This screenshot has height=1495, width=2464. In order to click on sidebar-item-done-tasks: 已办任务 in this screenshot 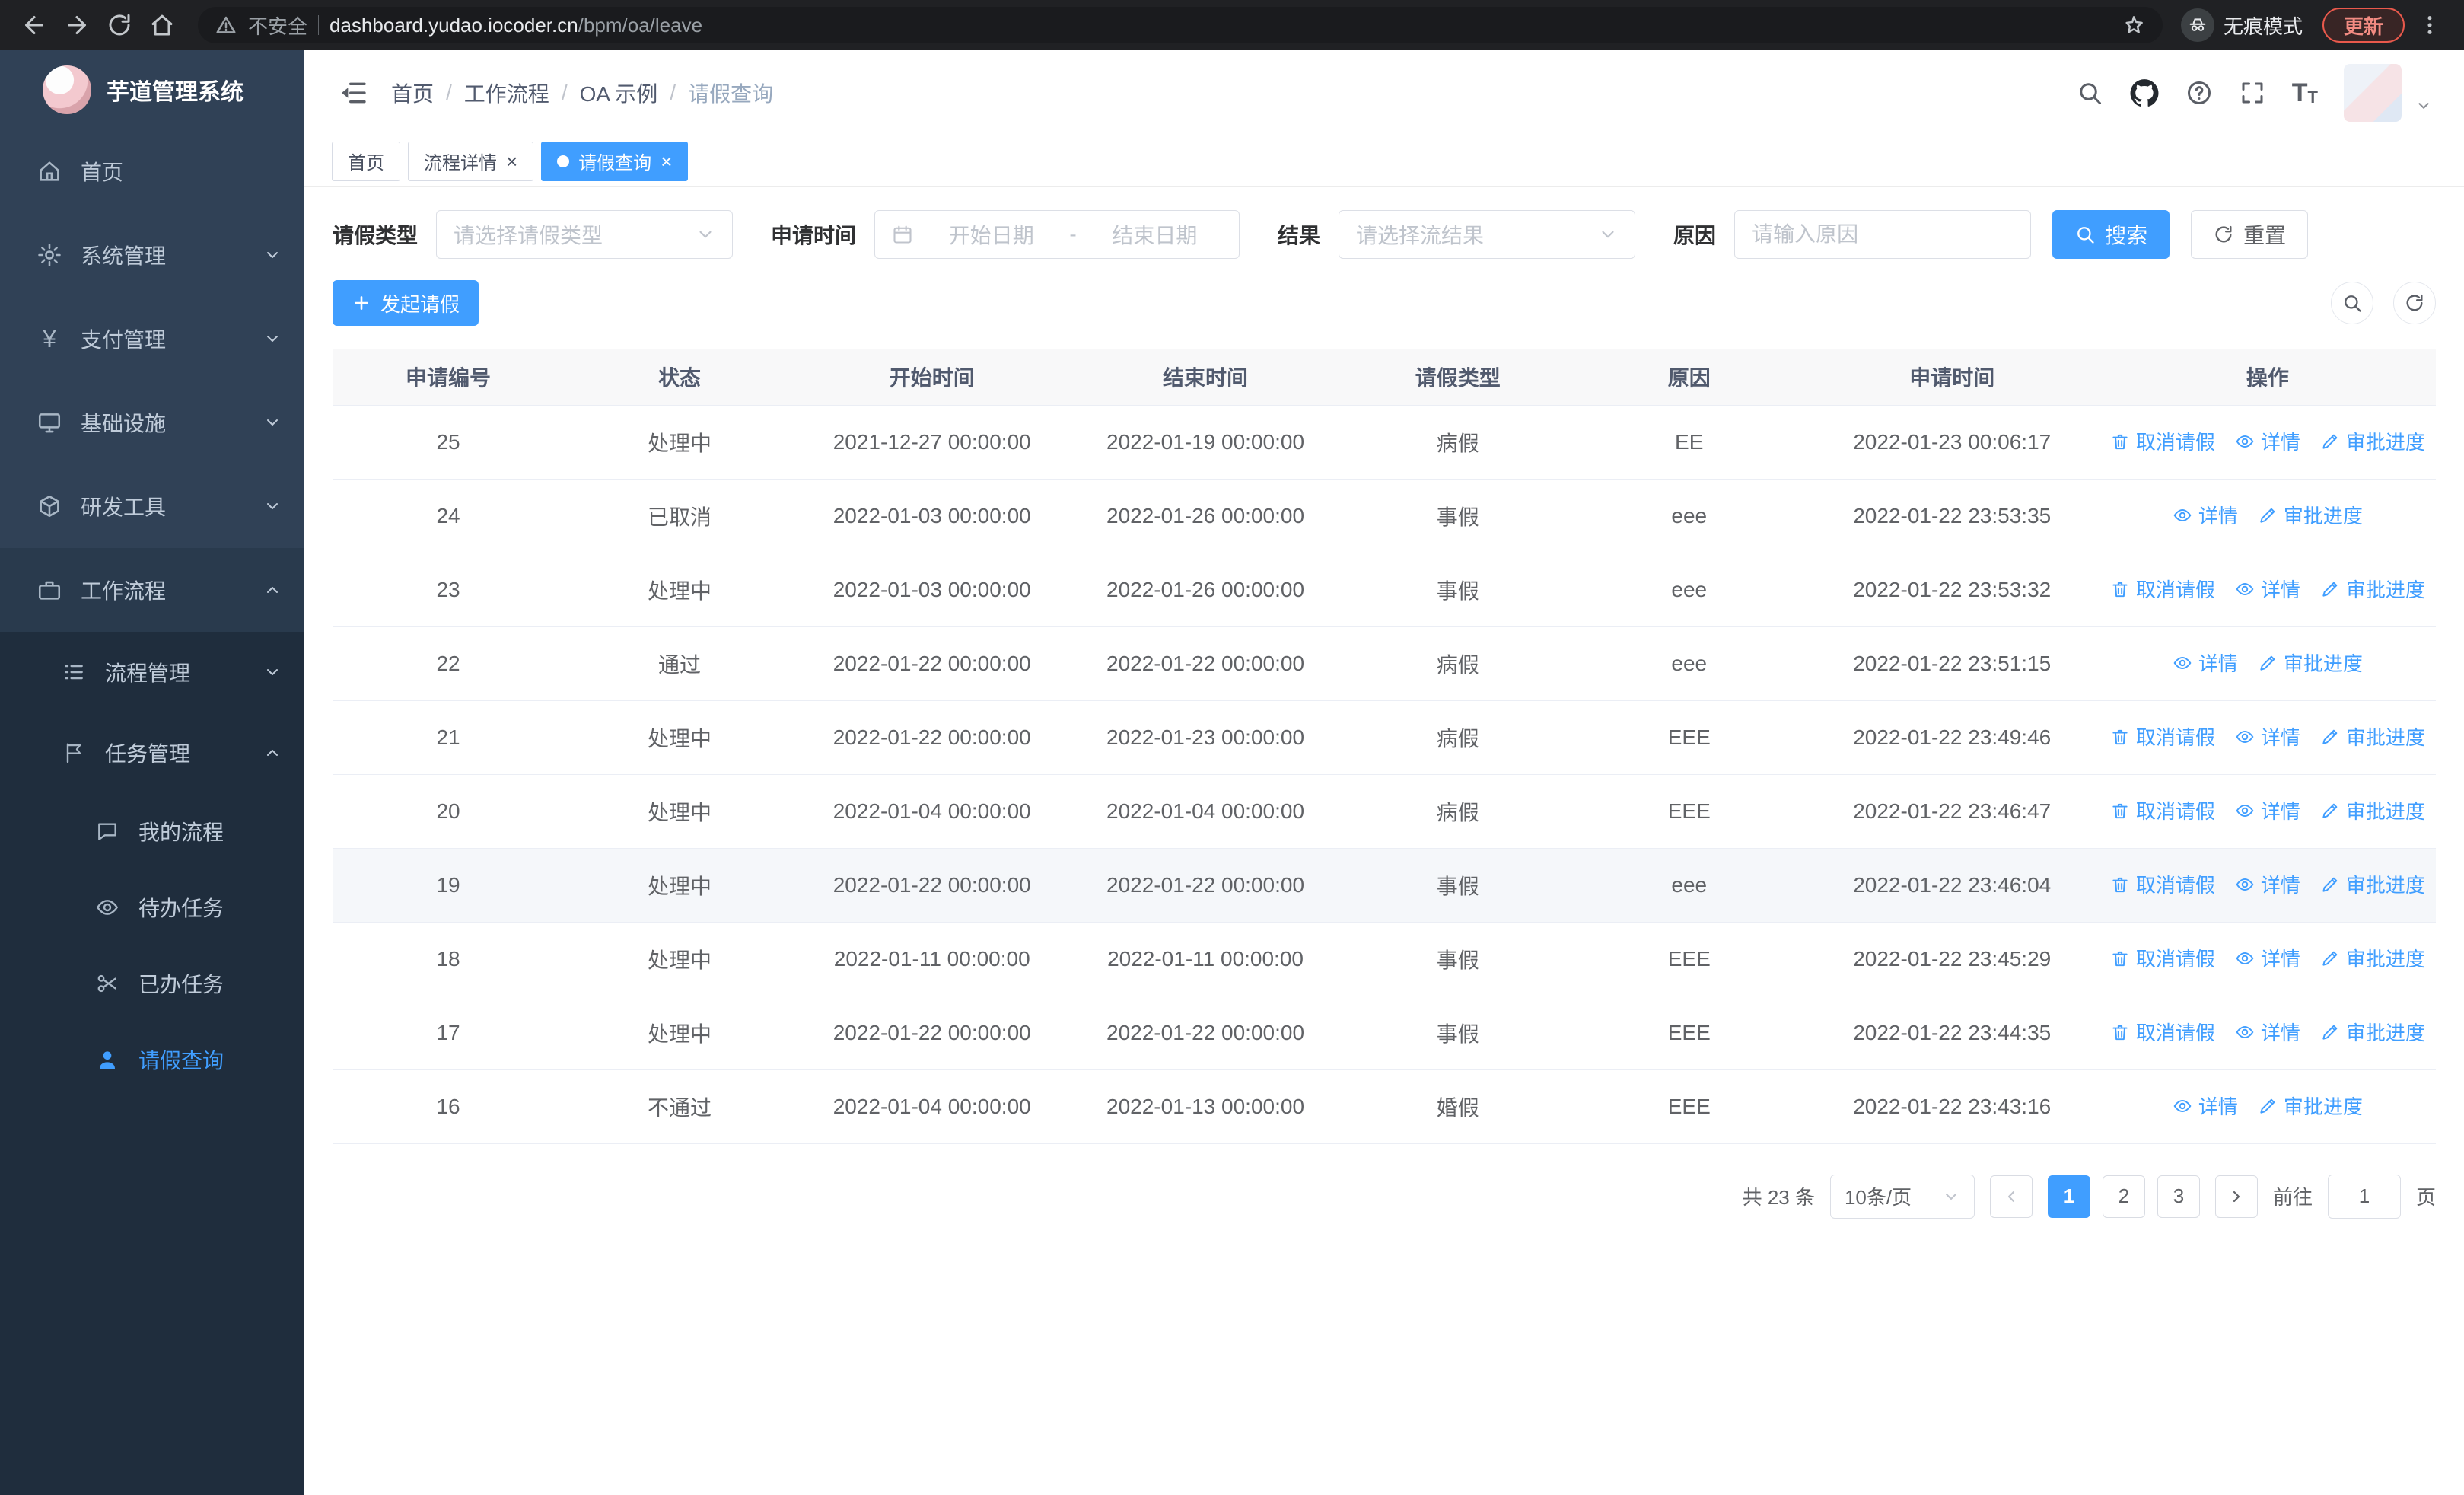, I will do `click(152, 984)`.